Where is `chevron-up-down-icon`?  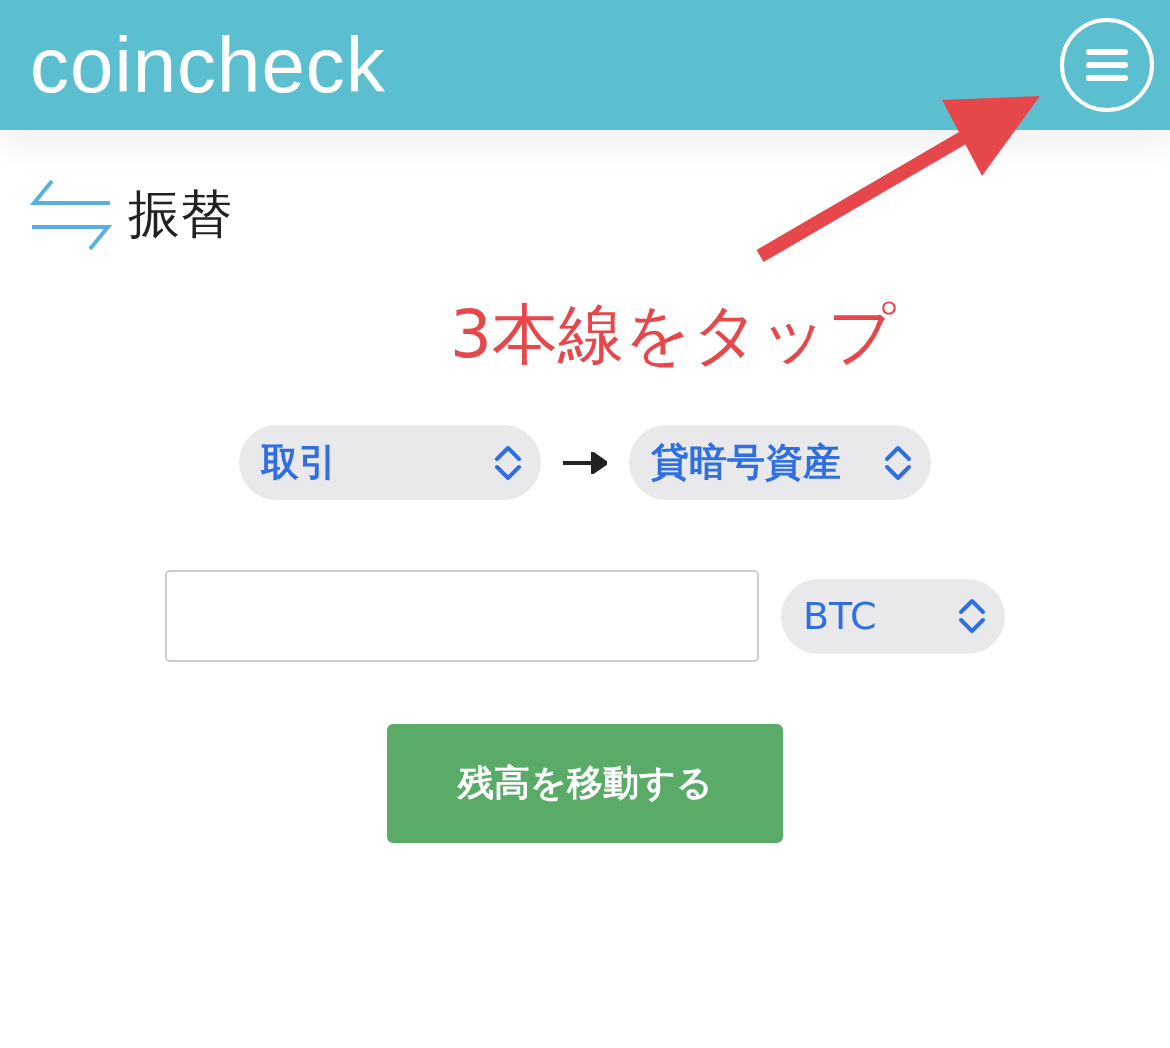
chevron-up-down-icon is located at coordinates (972, 616).